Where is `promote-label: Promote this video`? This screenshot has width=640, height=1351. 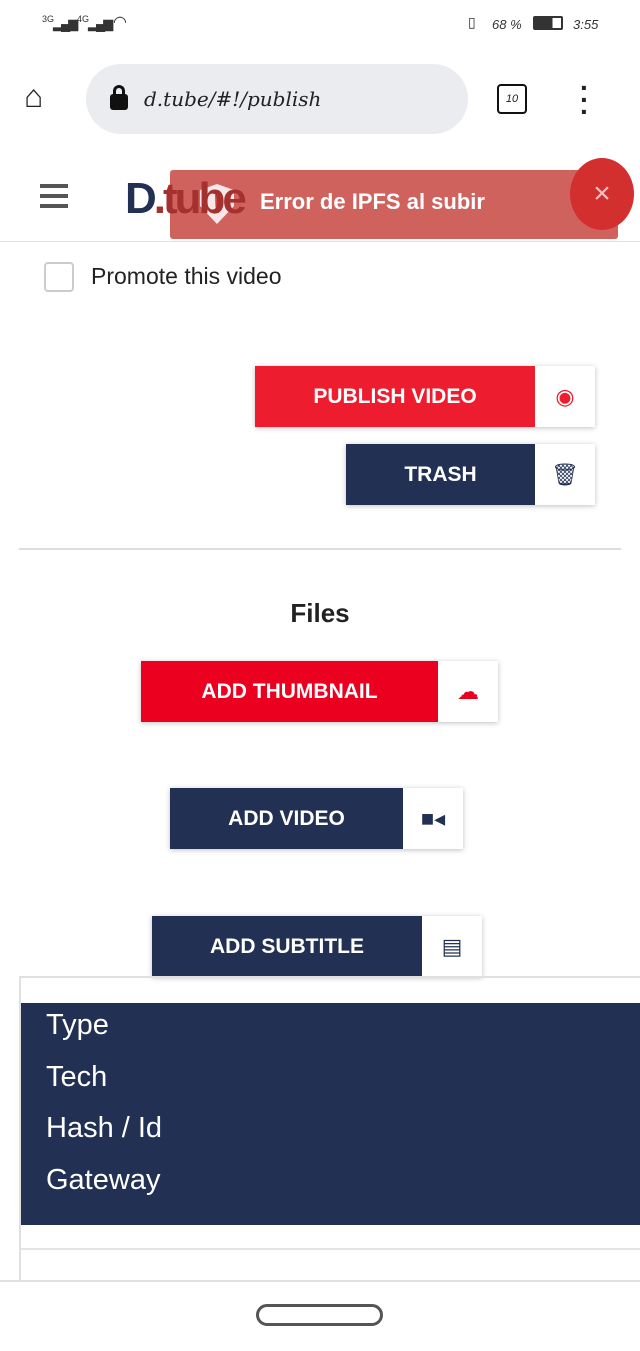 promote-label: Promote this video is located at coordinates (186, 276).